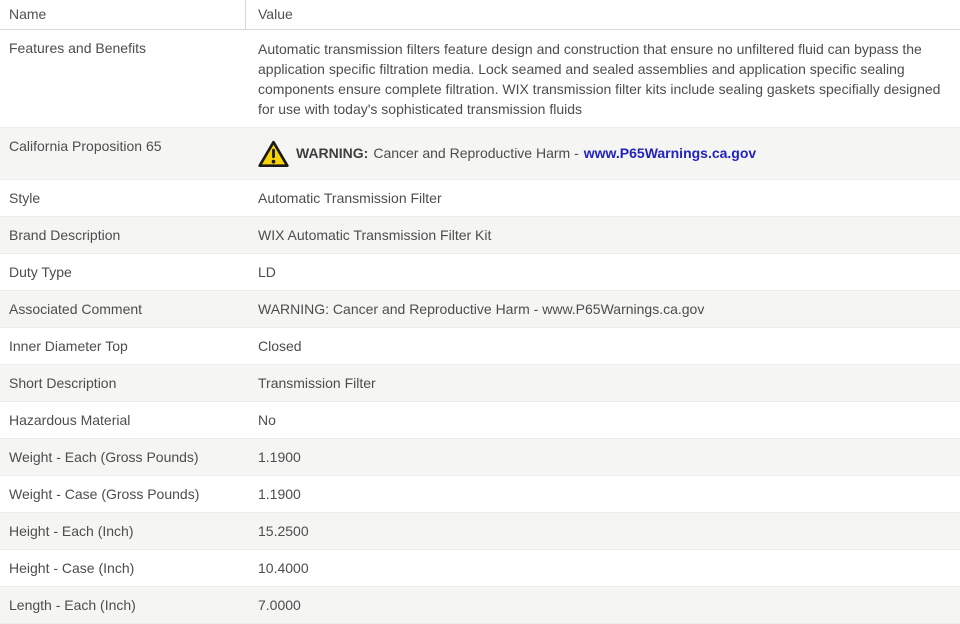  What do you see at coordinates (480, 457) in the screenshot?
I see `table-row-weight-each: Weight - Each (Gross Pounds) 1.1900` at bounding box center [480, 457].